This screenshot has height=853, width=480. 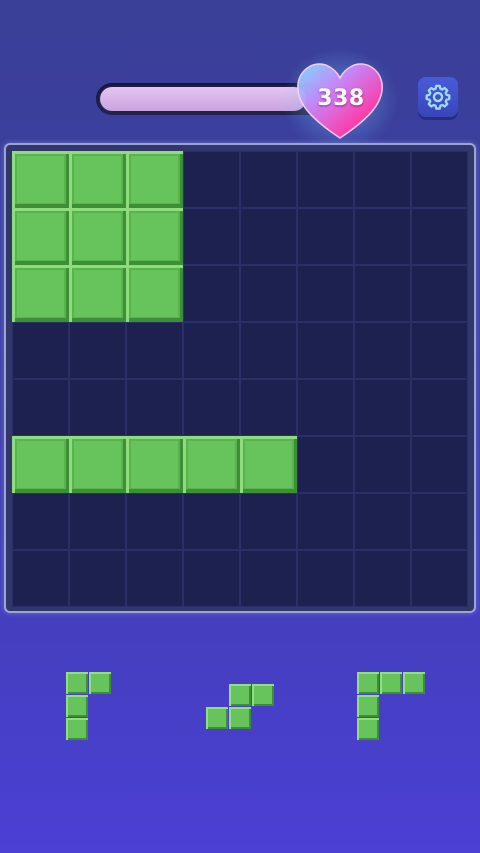 I want to click on gear-icon, so click(x=438, y=97).